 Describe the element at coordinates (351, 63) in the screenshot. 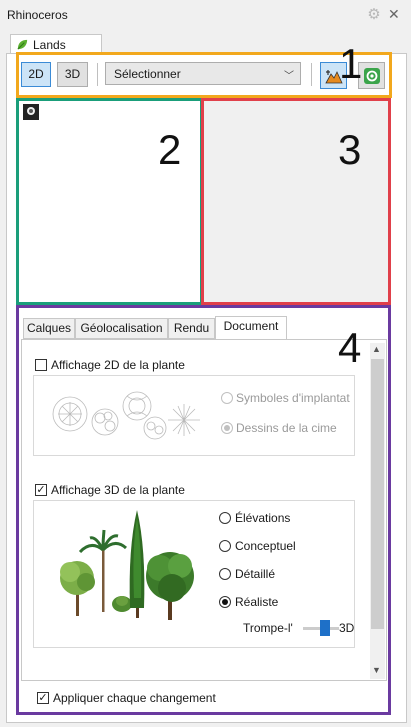

I see `annotation-number-1: 1` at that location.